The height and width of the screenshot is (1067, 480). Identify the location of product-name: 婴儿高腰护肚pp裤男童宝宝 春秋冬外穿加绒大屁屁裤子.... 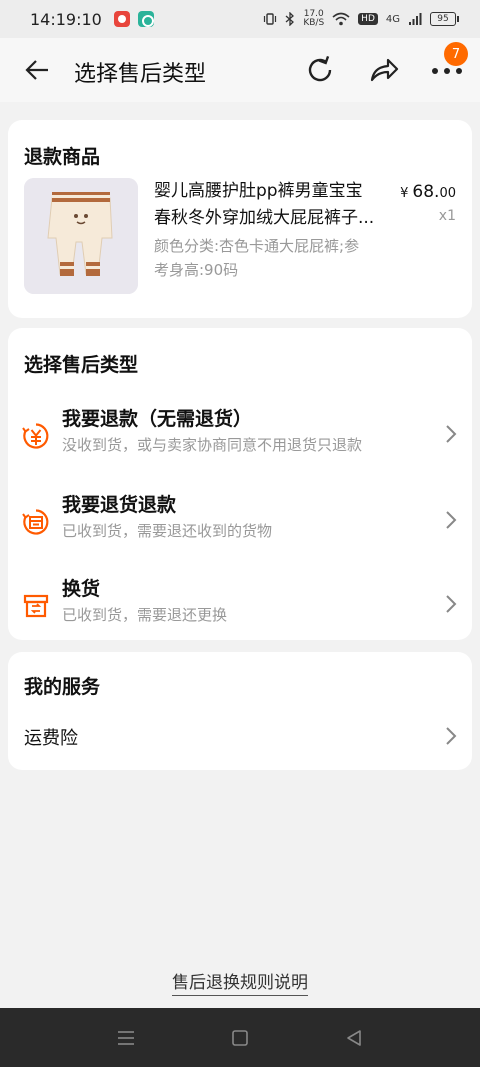
(274, 205).